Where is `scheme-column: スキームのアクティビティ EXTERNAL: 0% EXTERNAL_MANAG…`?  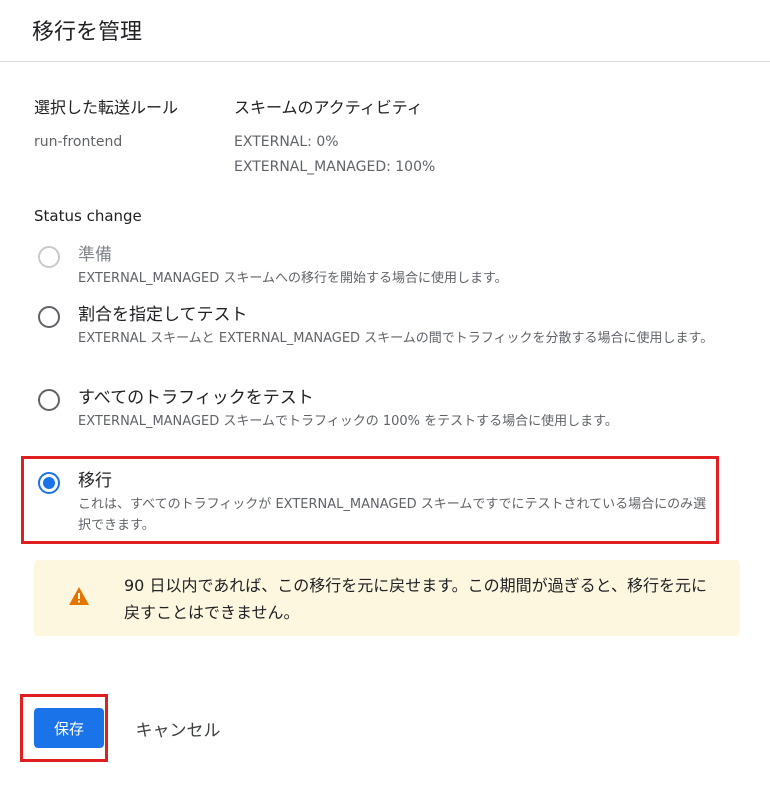
scheme-column: スキームのアクティビティ EXTERNAL: 0% EXTERNAL_MANAG… is located at coordinates (394, 138).